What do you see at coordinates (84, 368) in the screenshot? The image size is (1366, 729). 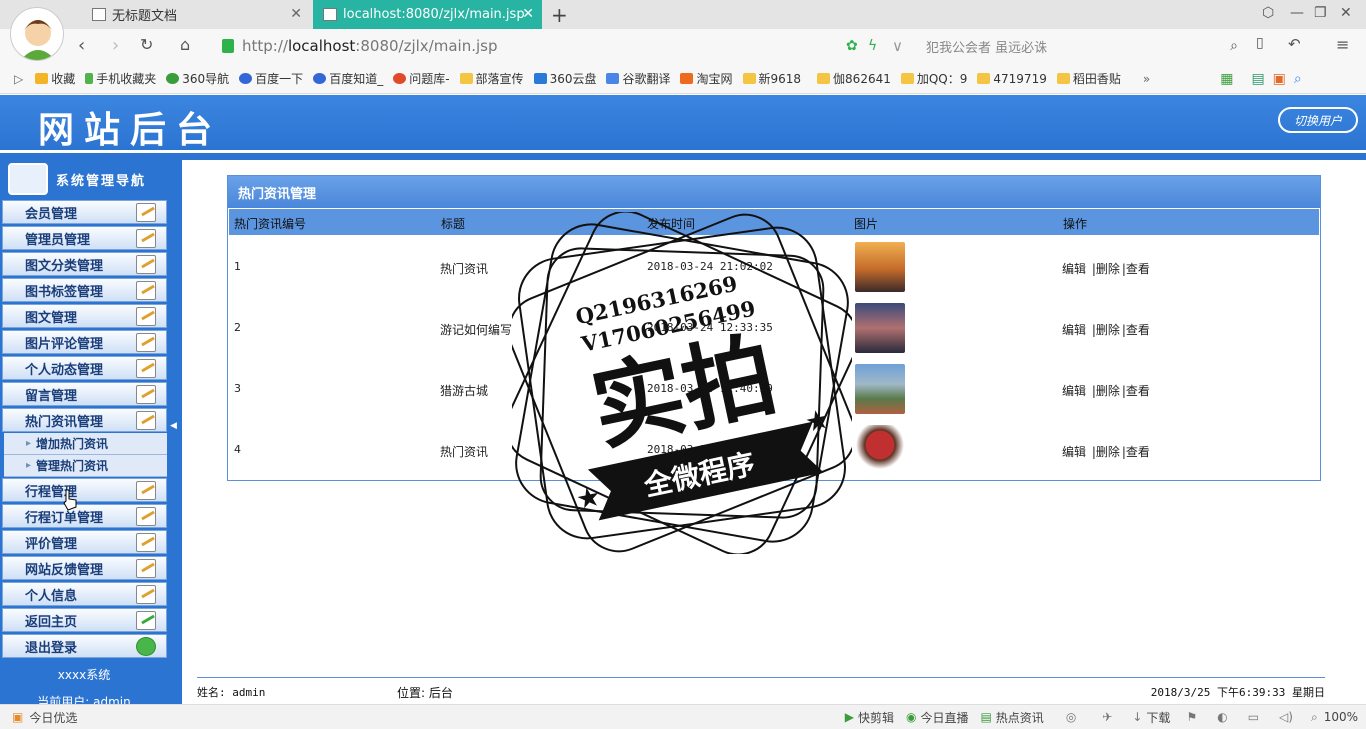 I see `sidebar-item-dynamics: 个人动态管理` at bounding box center [84, 368].